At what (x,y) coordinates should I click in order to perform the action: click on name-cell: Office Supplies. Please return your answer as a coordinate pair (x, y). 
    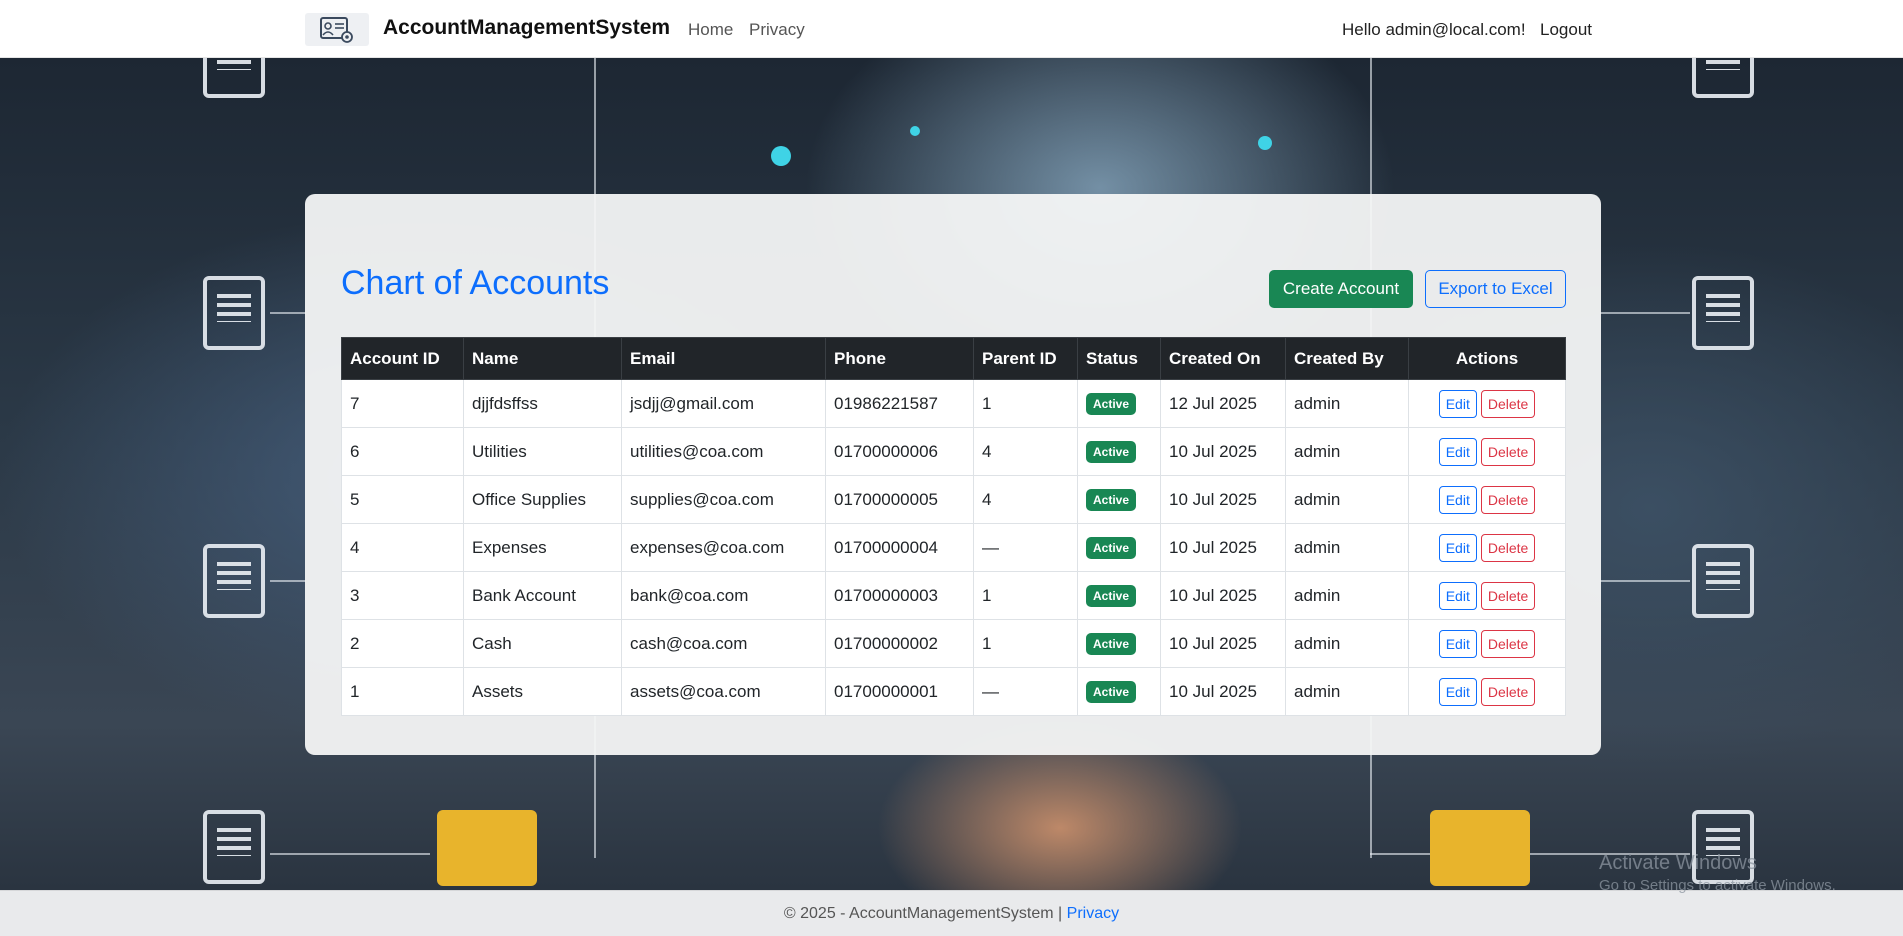
    Looking at the image, I should click on (542, 499).